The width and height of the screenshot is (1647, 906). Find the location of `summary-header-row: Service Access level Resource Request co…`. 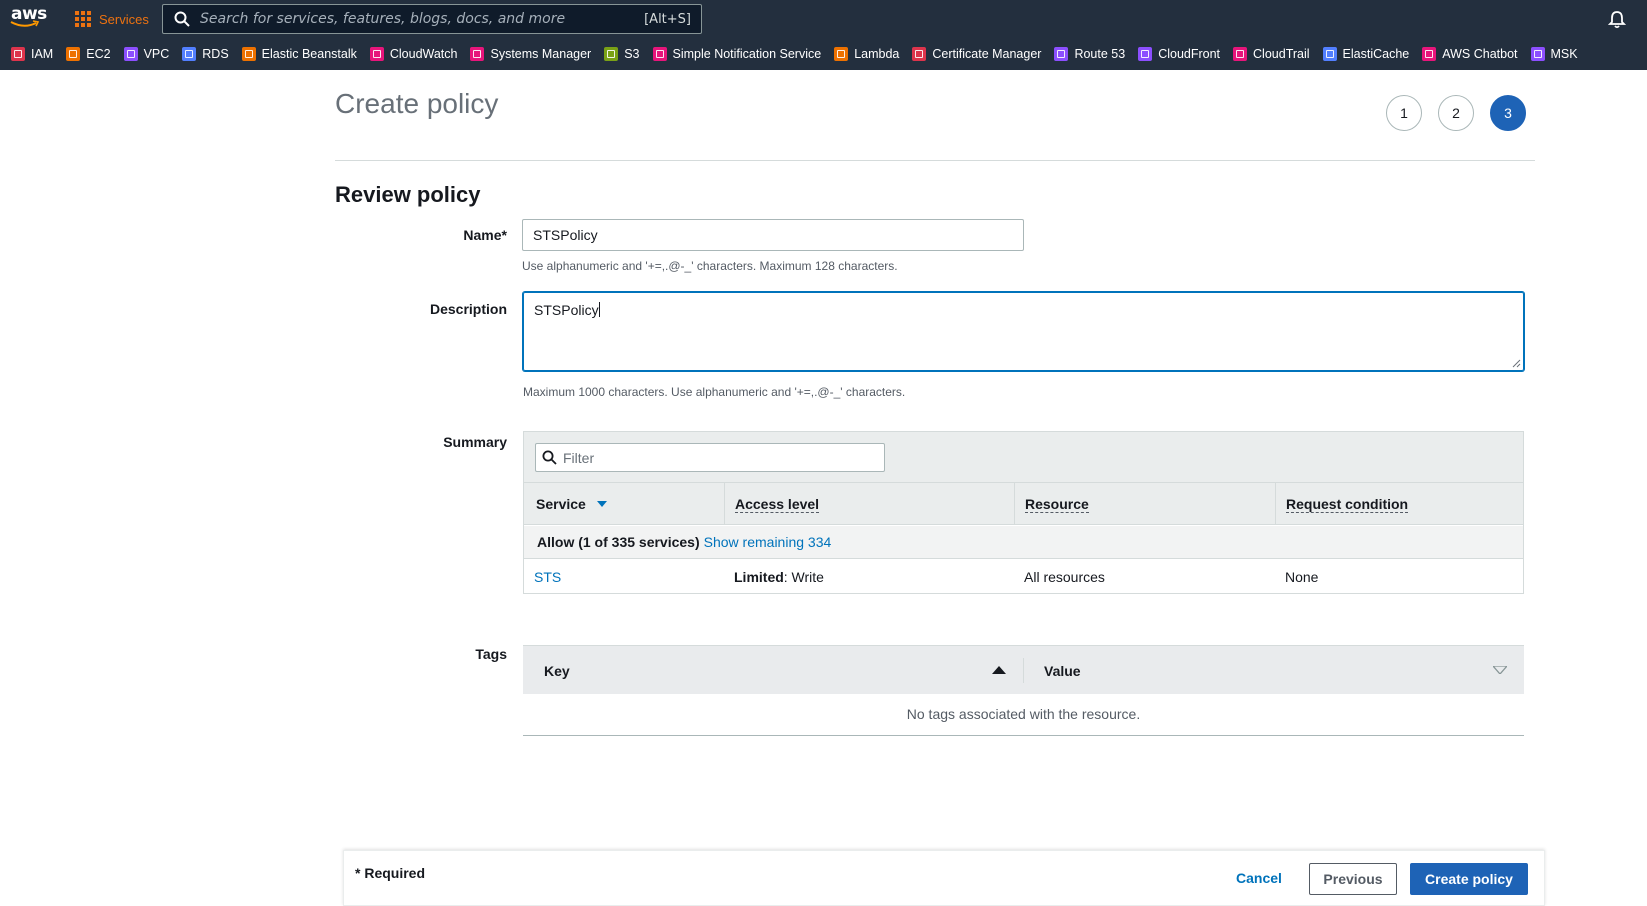

summary-header-row: Service Access level Resource Request co… is located at coordinates (1023, 504).